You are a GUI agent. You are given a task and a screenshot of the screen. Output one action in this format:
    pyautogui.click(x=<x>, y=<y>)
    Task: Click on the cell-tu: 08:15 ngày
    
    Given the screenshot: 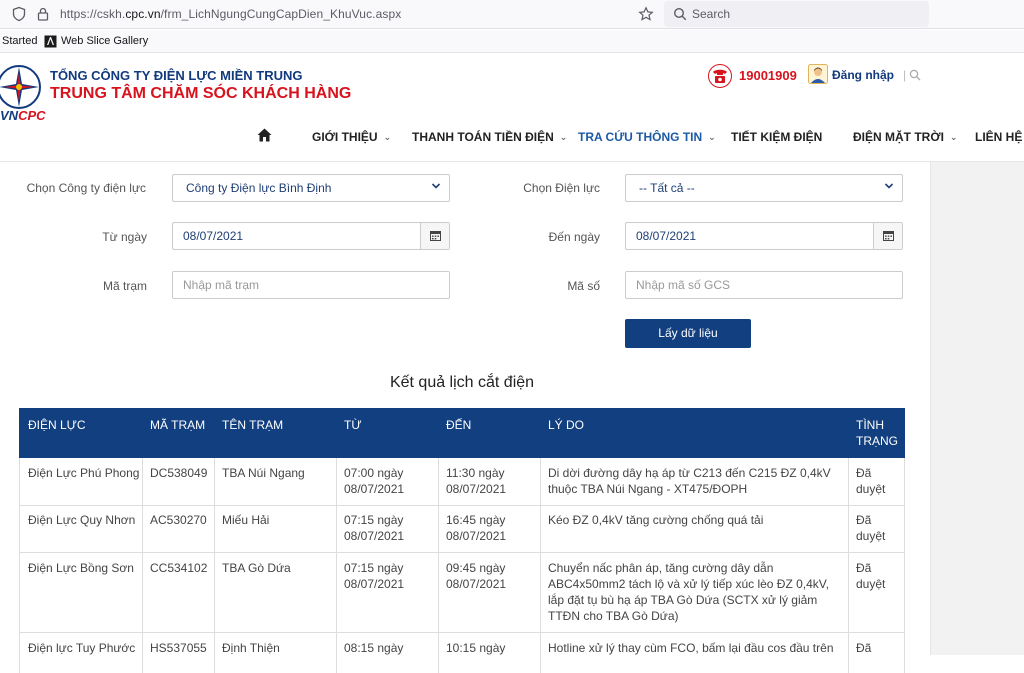 What is the action you would take?
    pyautogui.click(x=374, y=648)
    